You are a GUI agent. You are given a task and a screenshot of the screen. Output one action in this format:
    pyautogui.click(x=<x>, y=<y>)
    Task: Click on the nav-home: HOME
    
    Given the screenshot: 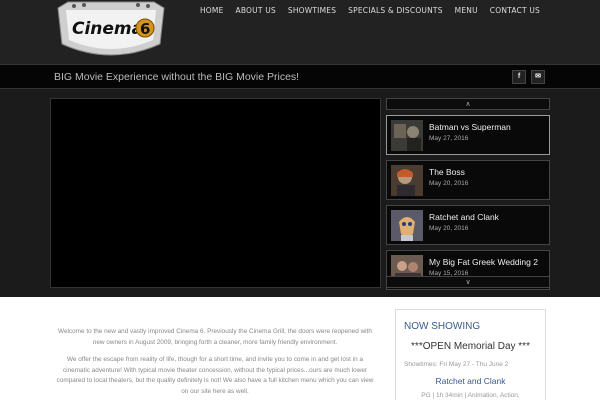 What is the action you would take?
    pyautogui.click(x=212, y=11)
    